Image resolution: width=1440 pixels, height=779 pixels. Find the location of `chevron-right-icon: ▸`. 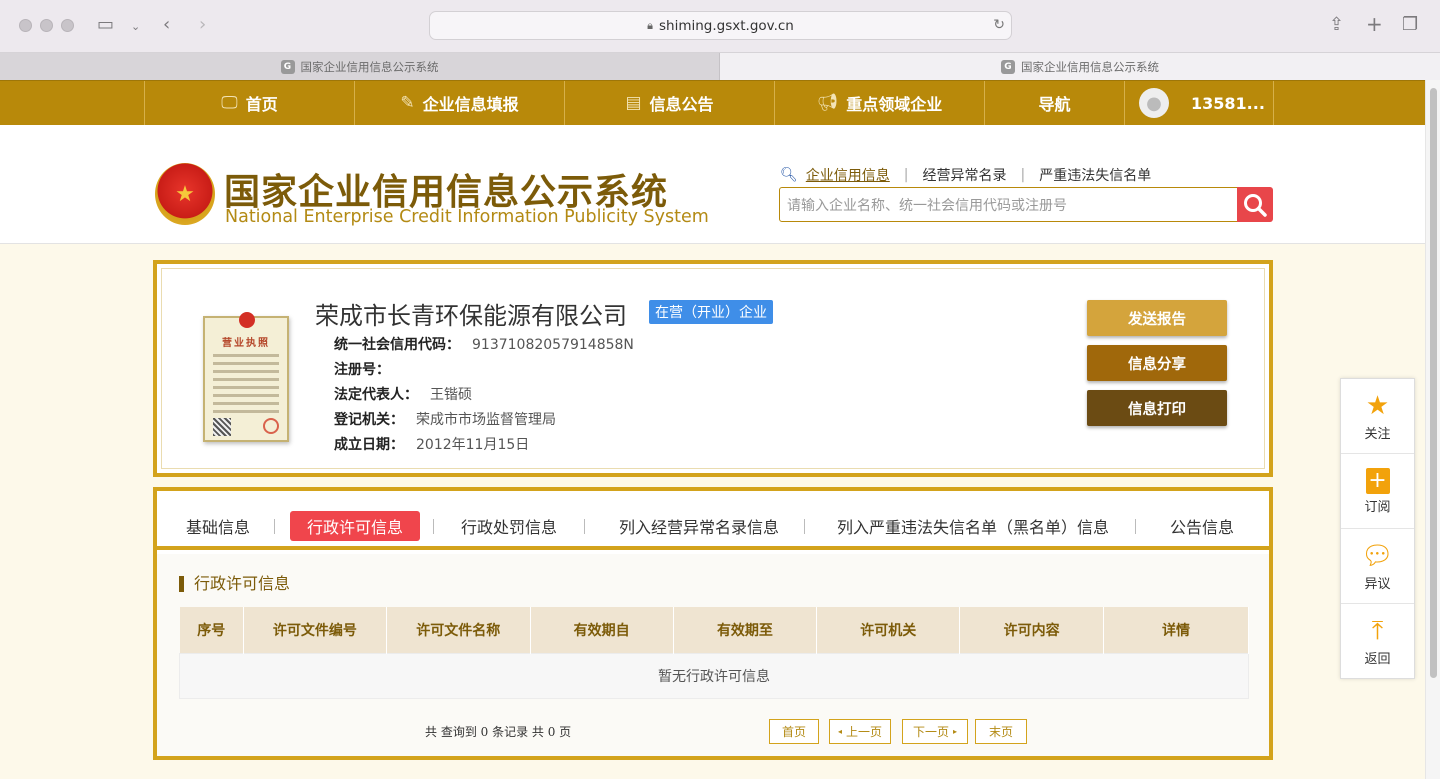

chevron-right-icon: ▸ is located at coordinates (955, 731).